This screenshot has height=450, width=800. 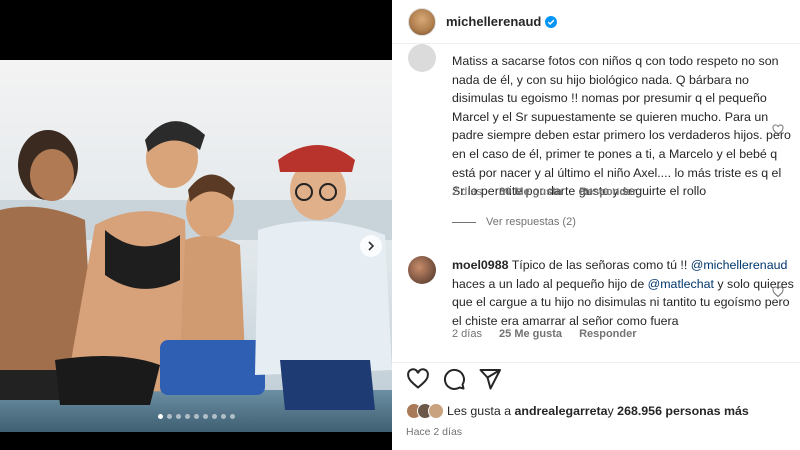 I want to click on liker-username: andrealegarreta, so click(x=561, y=411).